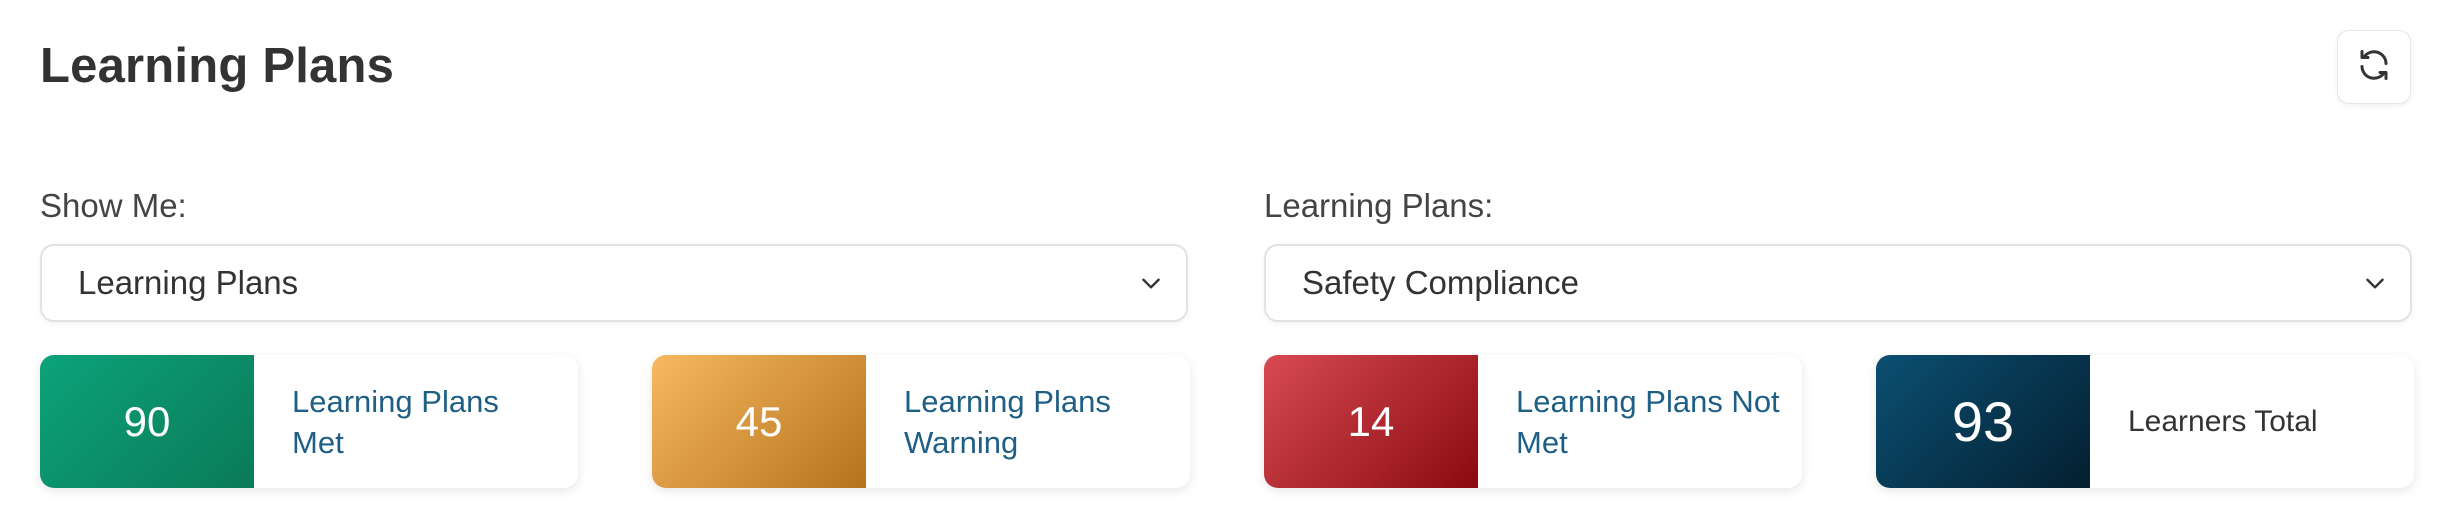  I want to click on refresh-button, so click(2374, 67).